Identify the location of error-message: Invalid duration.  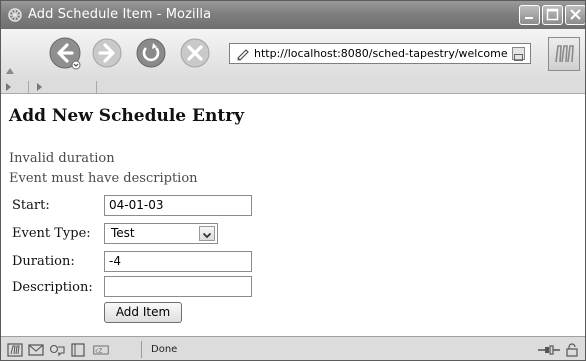
(62, 158).